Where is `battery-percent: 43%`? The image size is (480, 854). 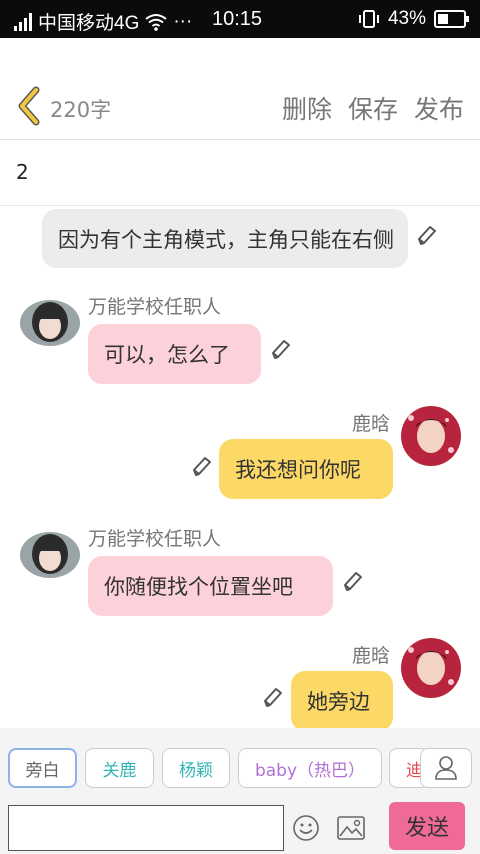 battery-percent: 43% is located at coordinates (406, 18).